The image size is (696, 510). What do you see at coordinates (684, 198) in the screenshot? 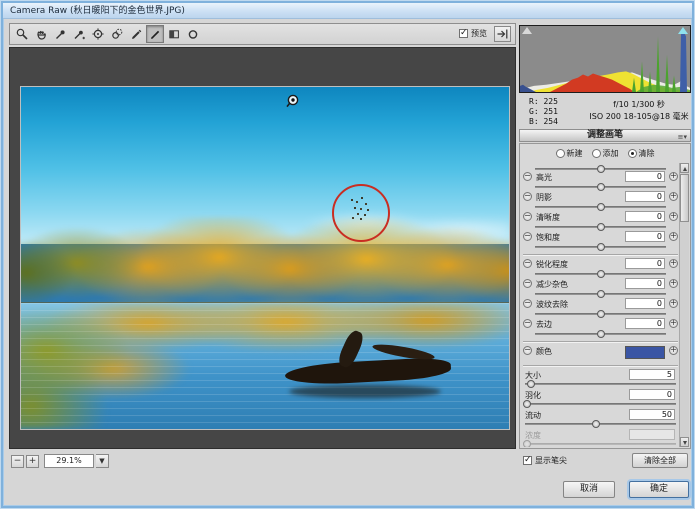
I see `scroll-thumb` at bounding box center [684, 198].